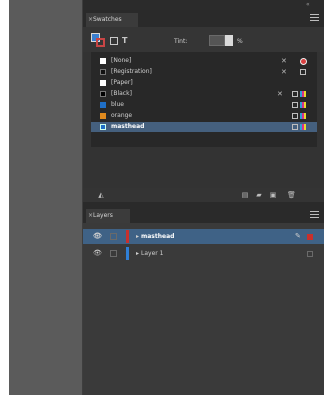  Describe the element at coordinates (298, 236) in the screenshot. I see `pen-icon: ✎` at that location.